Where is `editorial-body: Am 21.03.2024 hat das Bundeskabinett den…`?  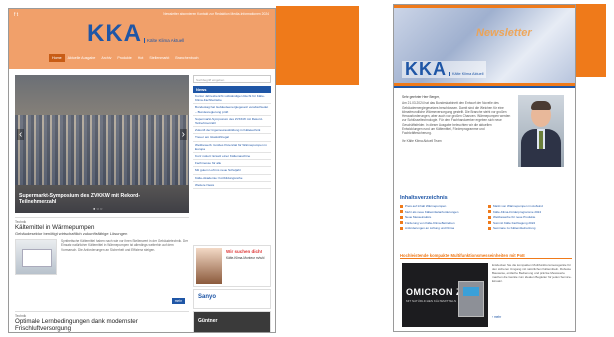 editorial-body: Am 21.03.2024 hat das Bundeskabinett den… is located at coordinates (456, 118).